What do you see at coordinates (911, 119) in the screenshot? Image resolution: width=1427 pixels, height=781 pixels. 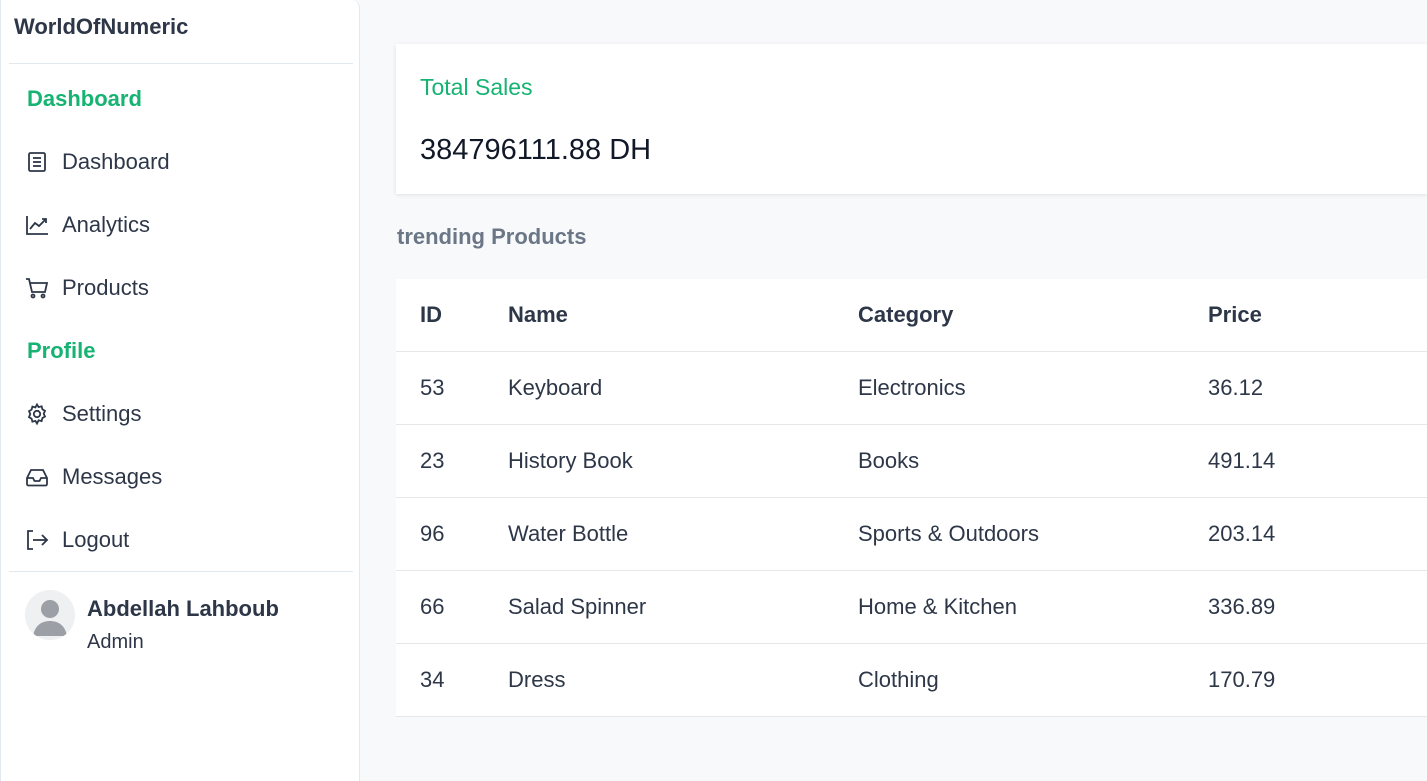 I see `total-sales-card: Total Sales 384796111.88 DH` at bounding box center [911, 119].